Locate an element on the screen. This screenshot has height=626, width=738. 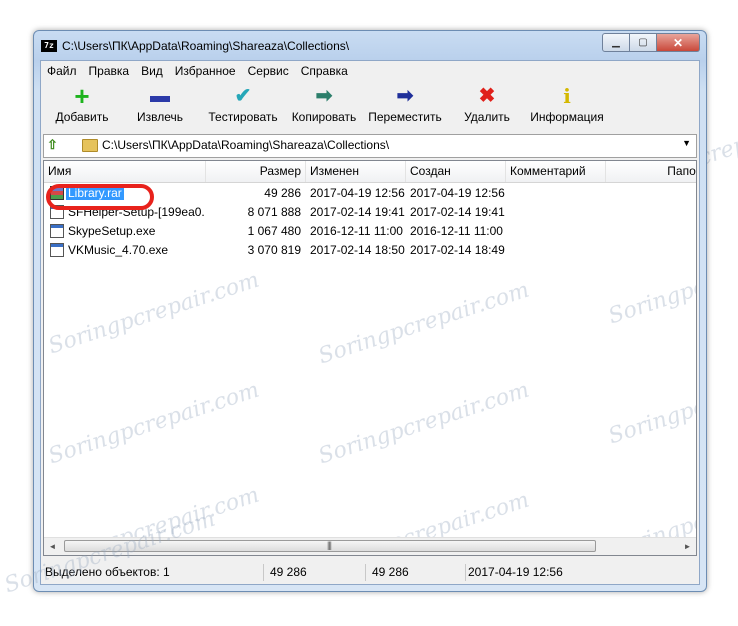
copy-button: ➡ Копировать is located at coordinates (324, 104).